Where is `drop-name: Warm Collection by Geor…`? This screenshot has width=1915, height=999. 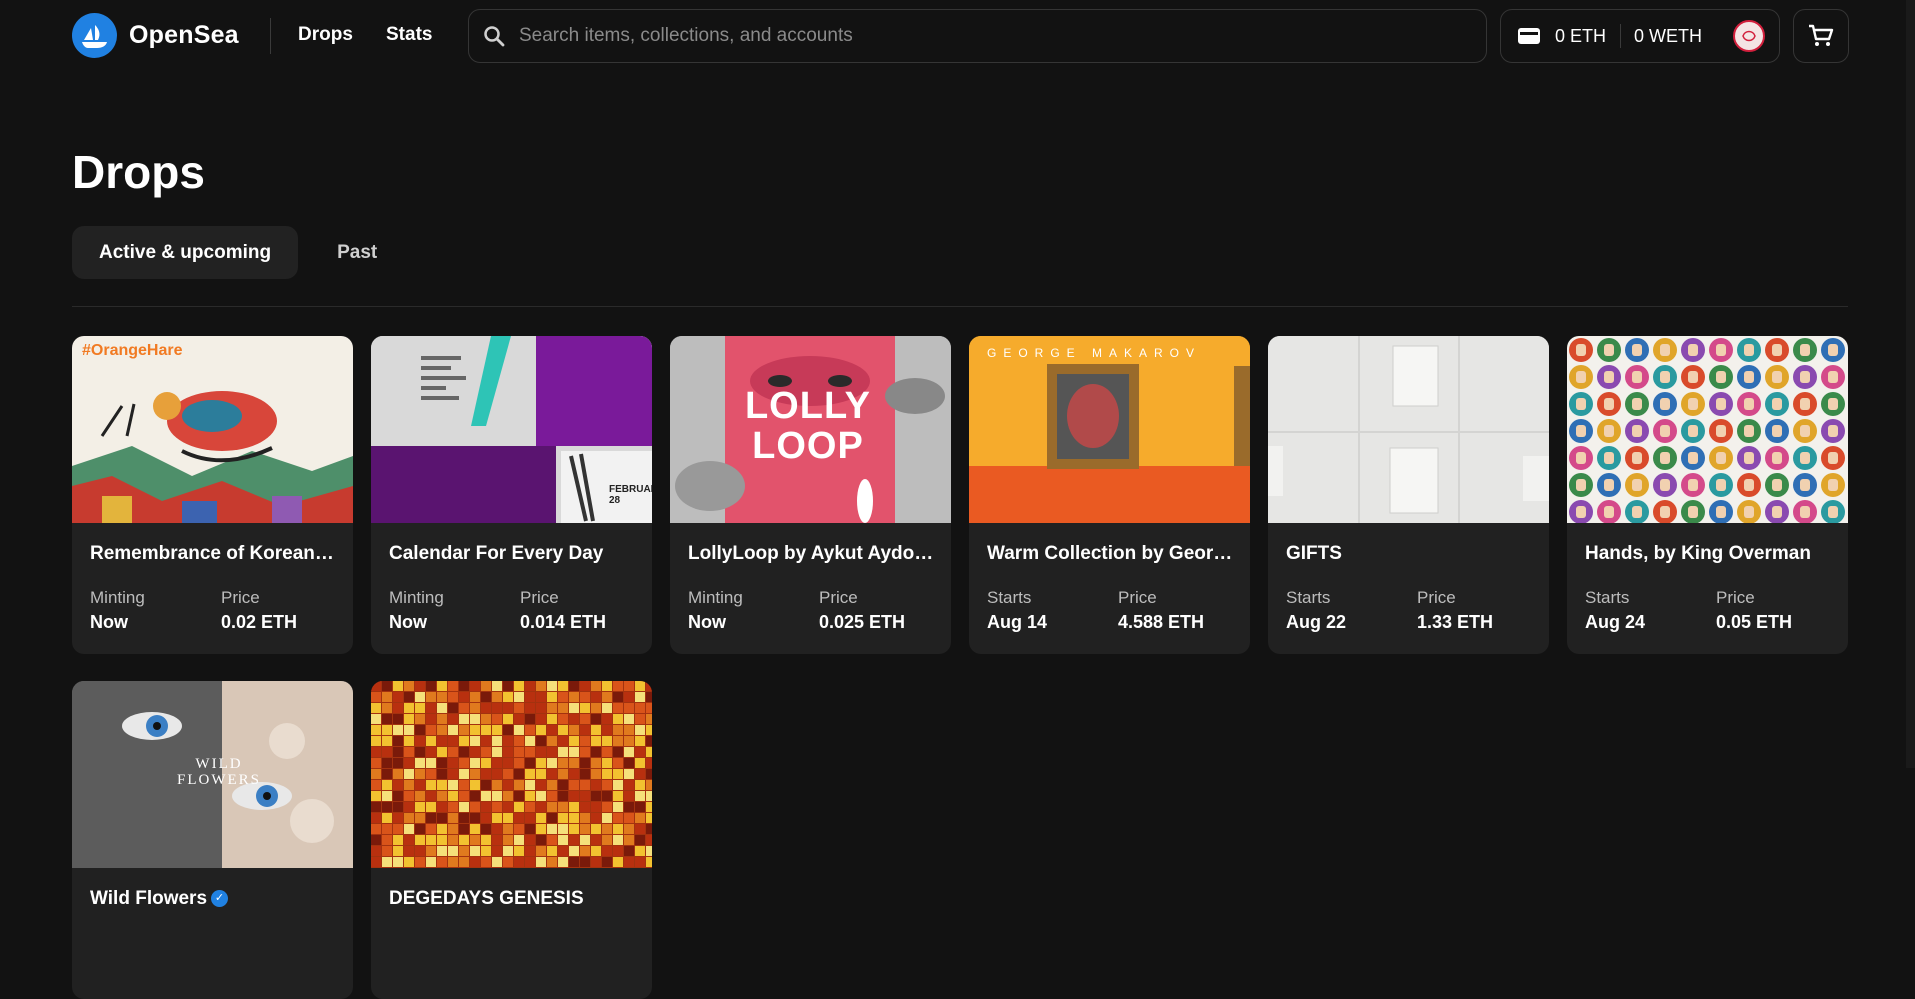
drop-name: Warm Collection by Geor… is located at coordinates (1110, 553).